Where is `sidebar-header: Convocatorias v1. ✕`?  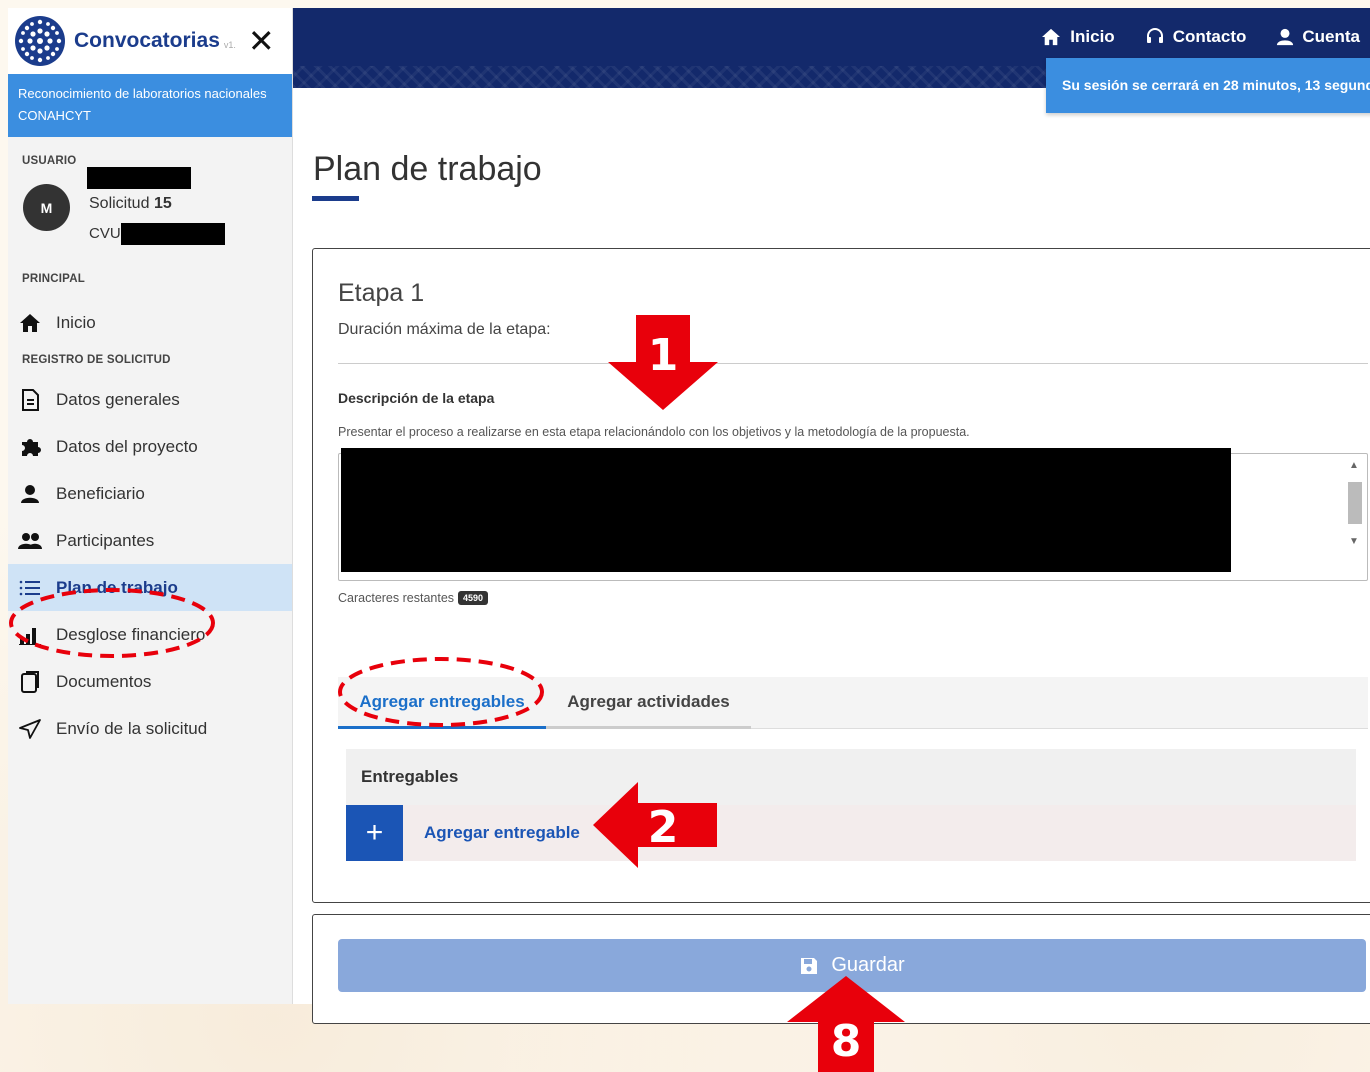
sidebar-header: Convocatorias v1. ✕ is located at coordinates (150, 41).